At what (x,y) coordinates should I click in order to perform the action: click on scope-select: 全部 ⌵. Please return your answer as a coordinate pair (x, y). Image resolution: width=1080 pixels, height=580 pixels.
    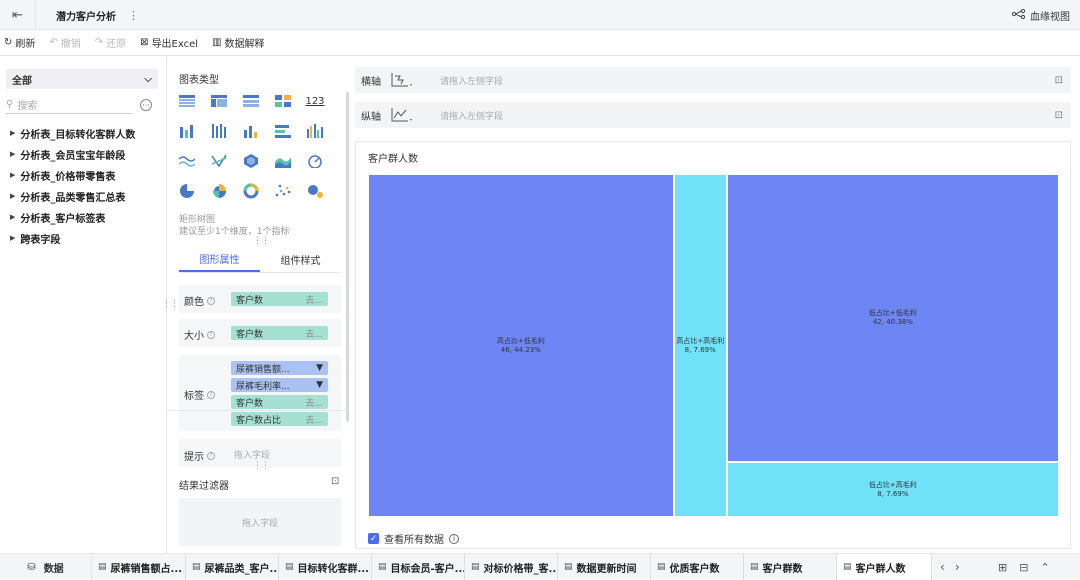
    Looking at the image, I should click on (82, 79).